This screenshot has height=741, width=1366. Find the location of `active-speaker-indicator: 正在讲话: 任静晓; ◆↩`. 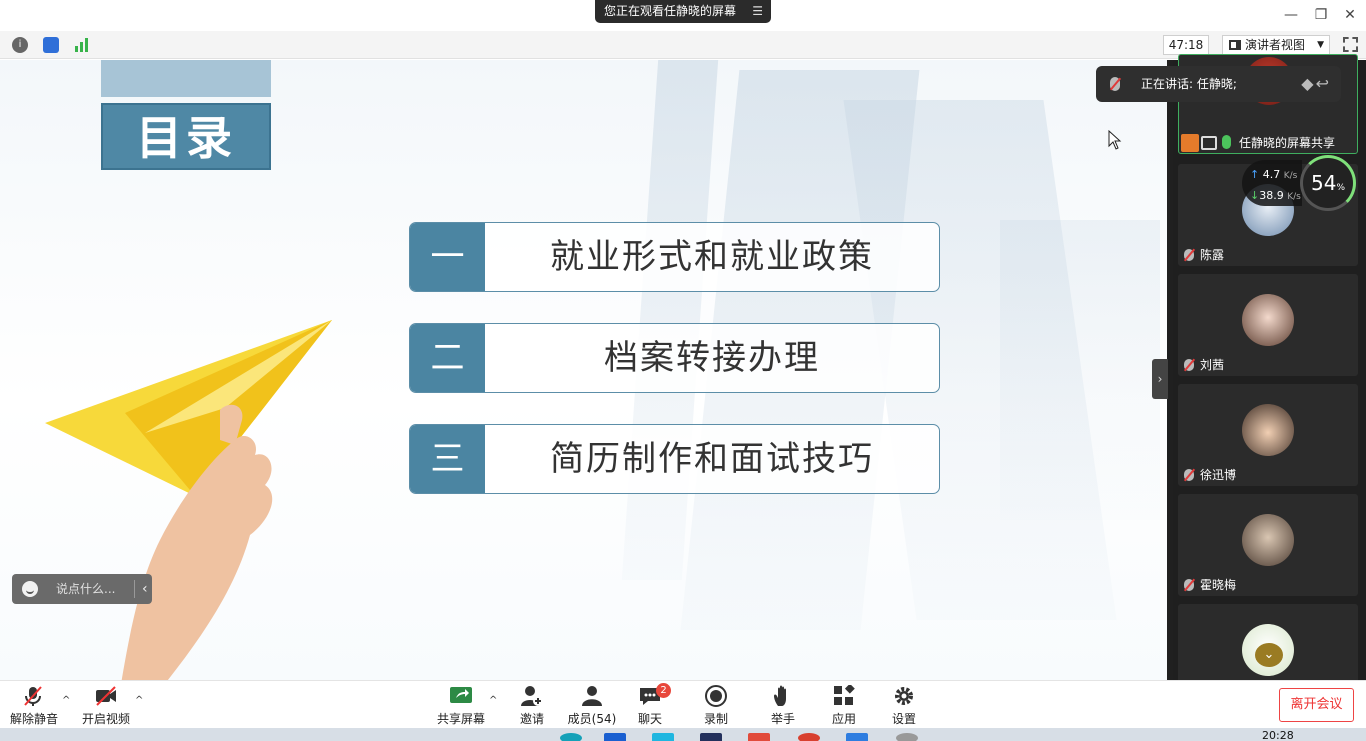

active-speaker-indicator: 正在讲话: 任静晓; ◆↩ is located at coordinates (1218, 84).